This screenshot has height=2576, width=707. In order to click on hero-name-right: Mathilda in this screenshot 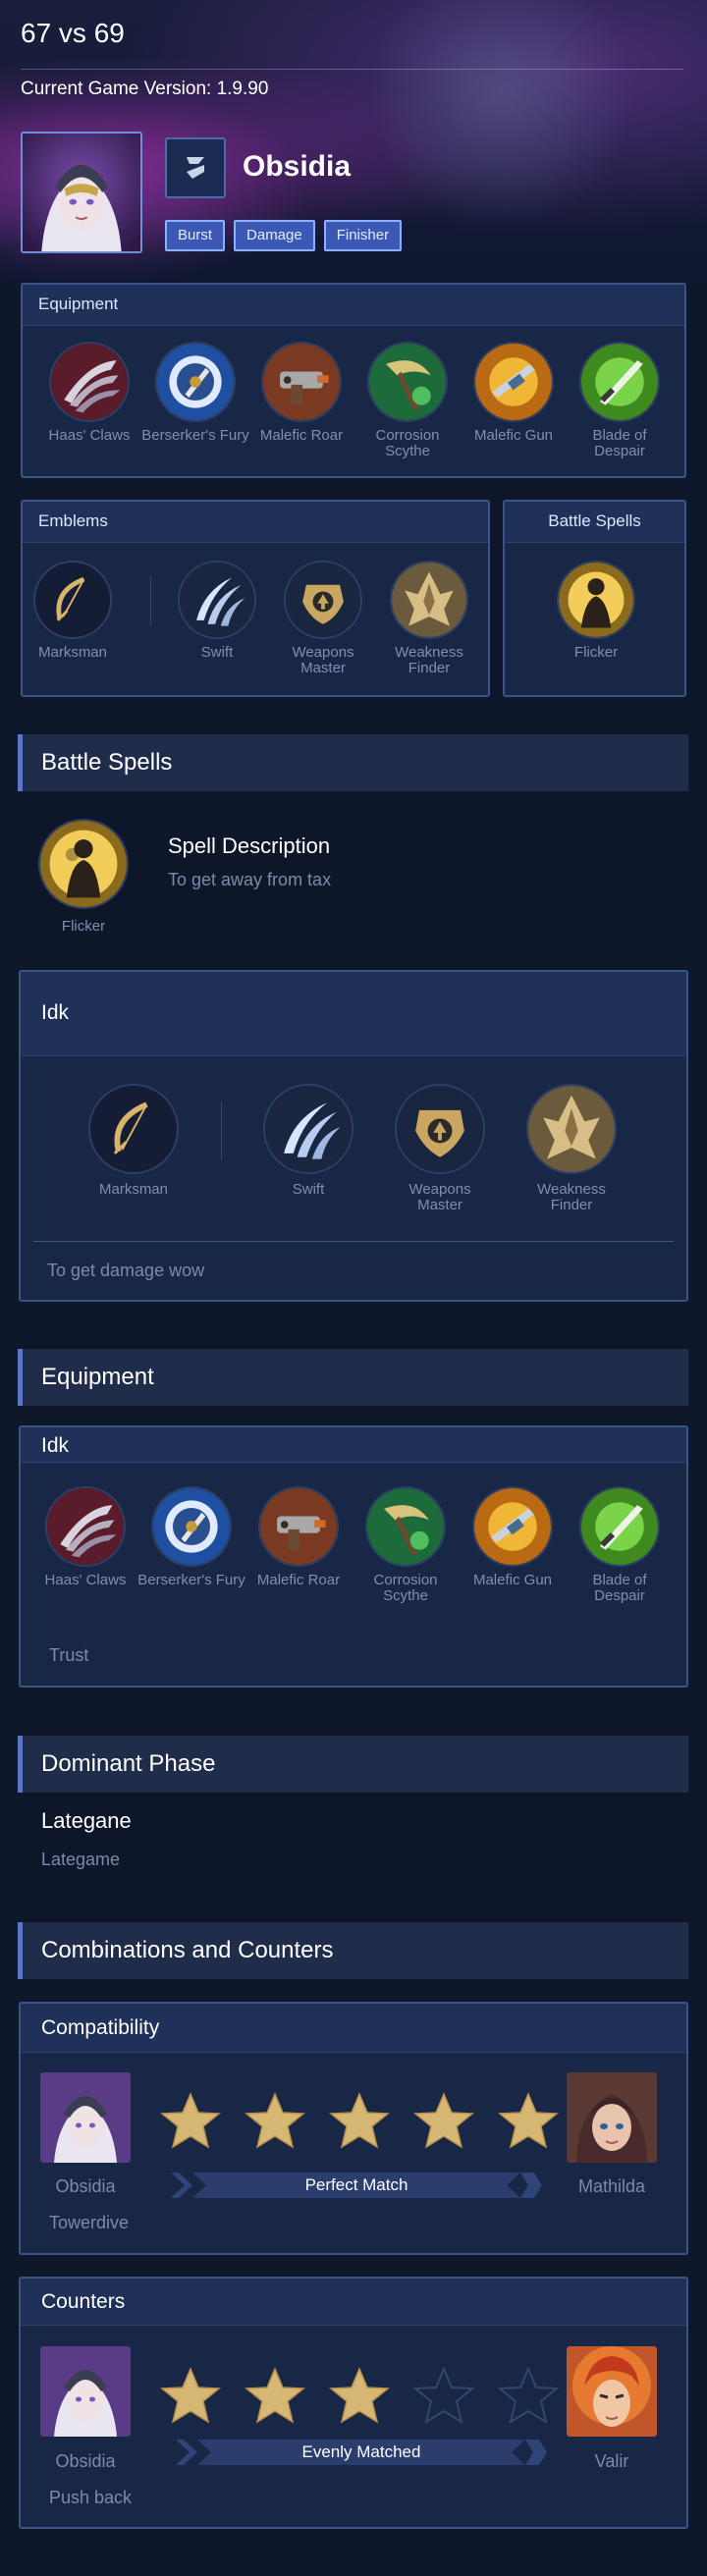, I will do `click(611, 2186)`.